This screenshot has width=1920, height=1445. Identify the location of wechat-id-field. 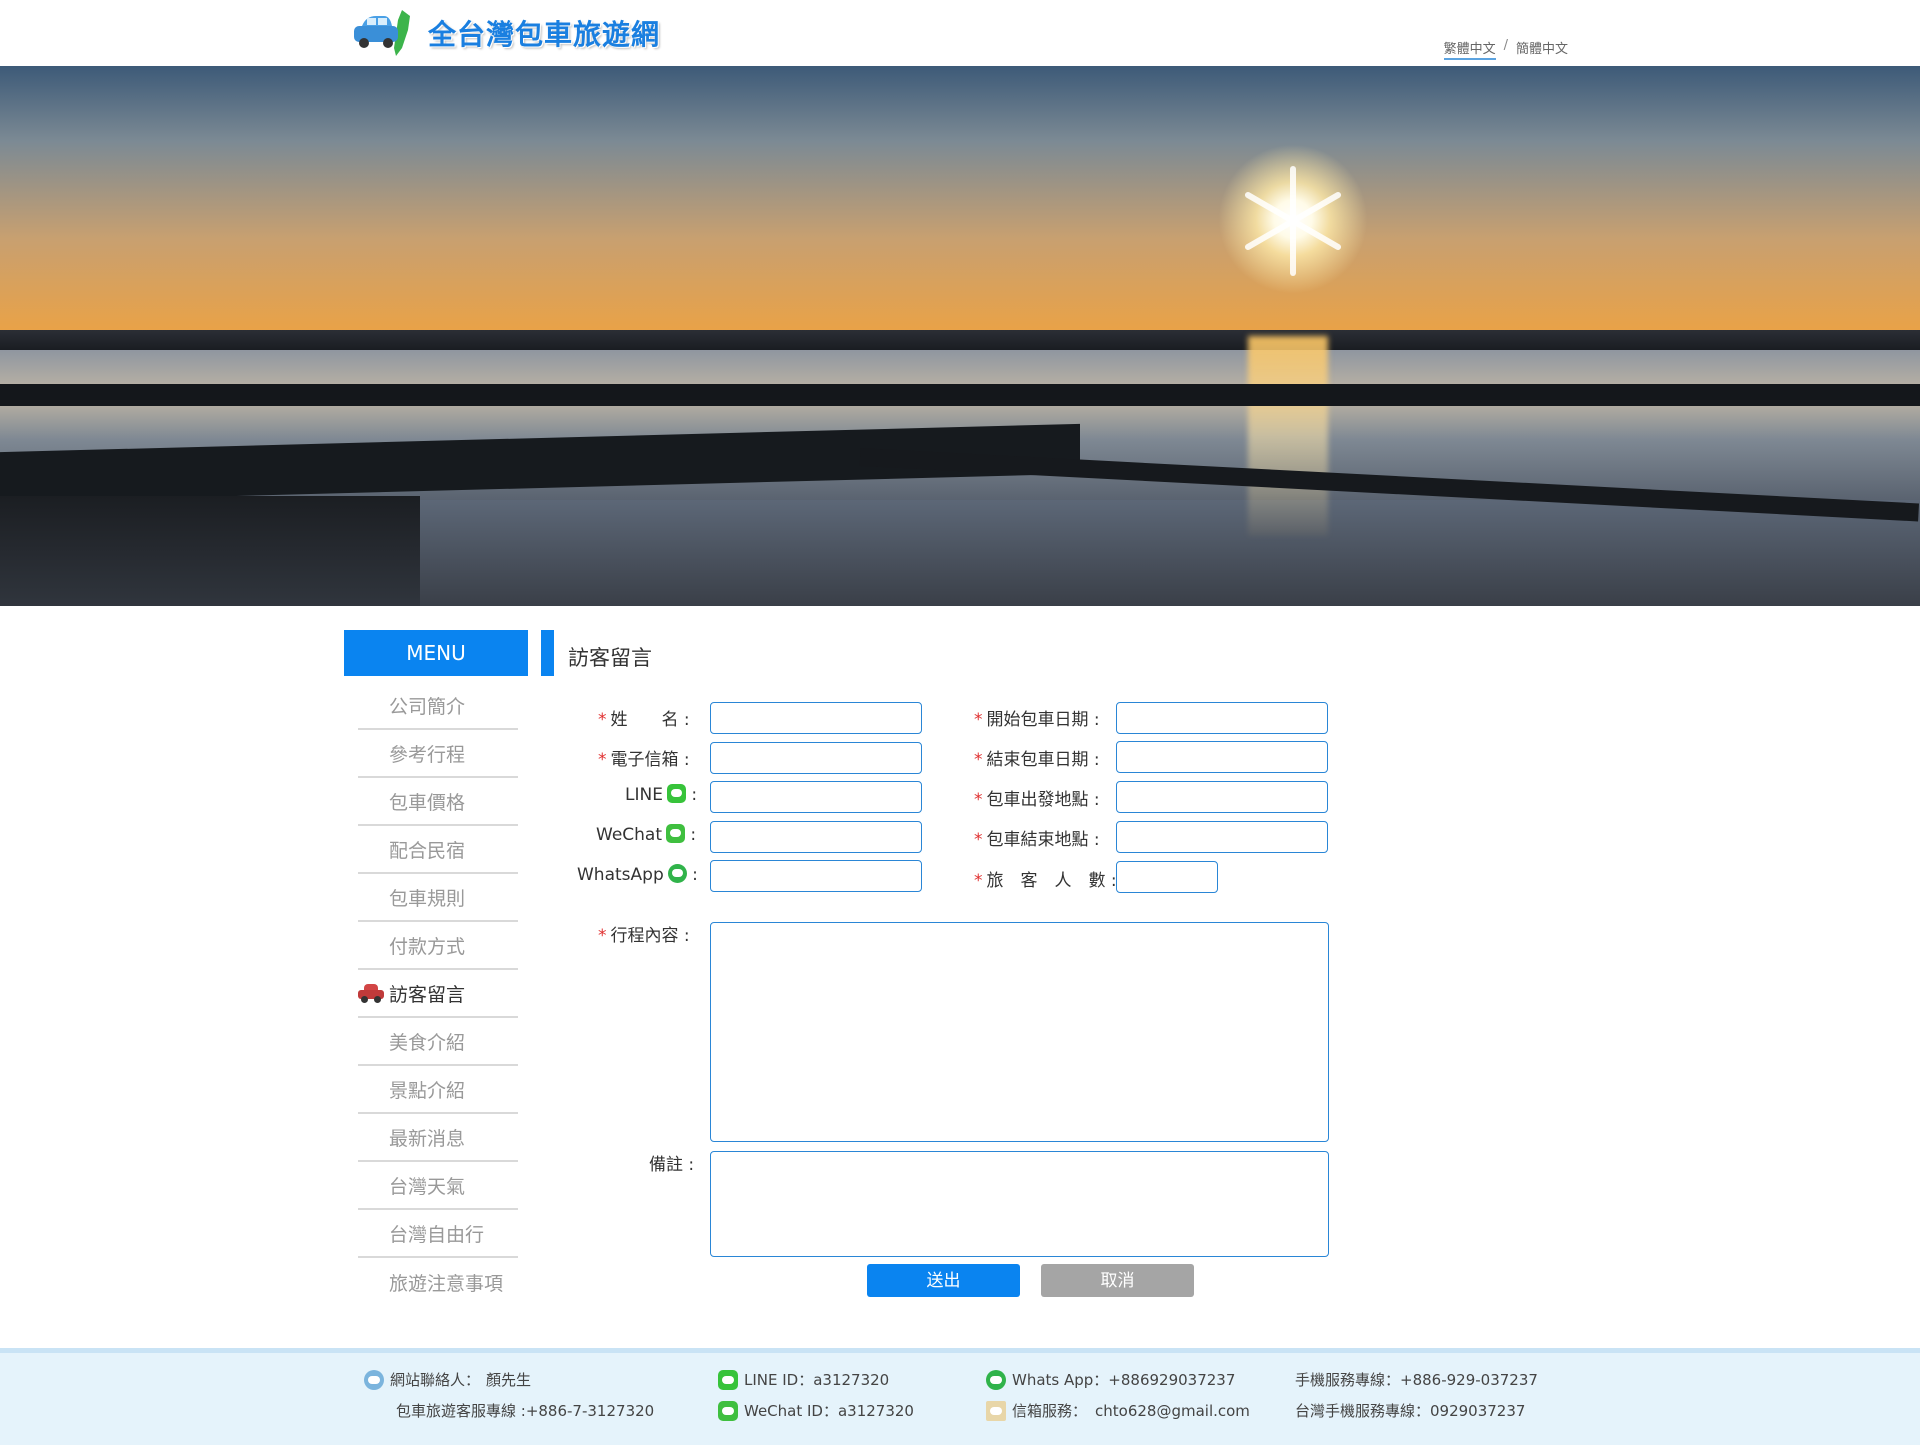
(816, 837).